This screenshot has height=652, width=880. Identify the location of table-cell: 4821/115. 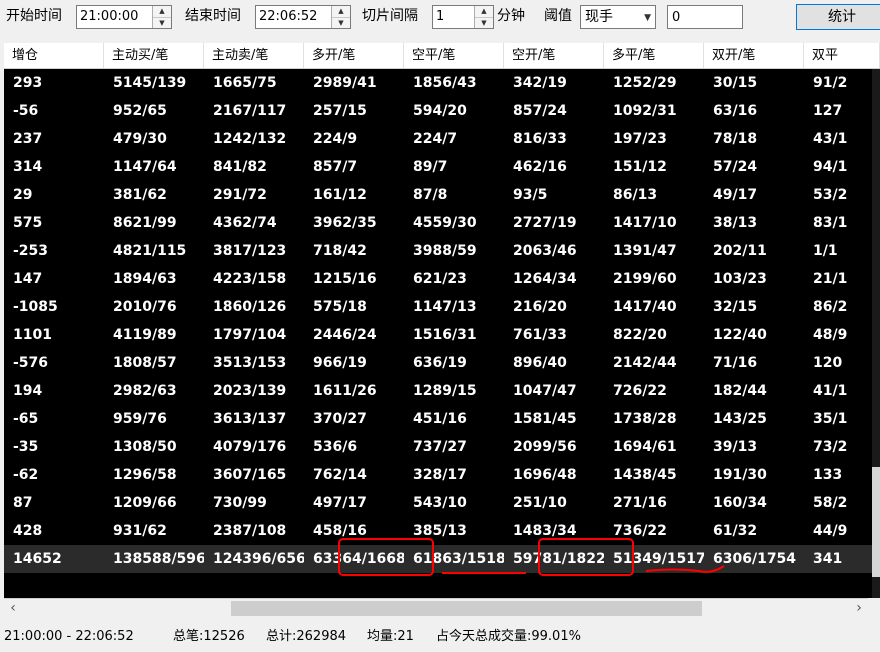
(150, 251).